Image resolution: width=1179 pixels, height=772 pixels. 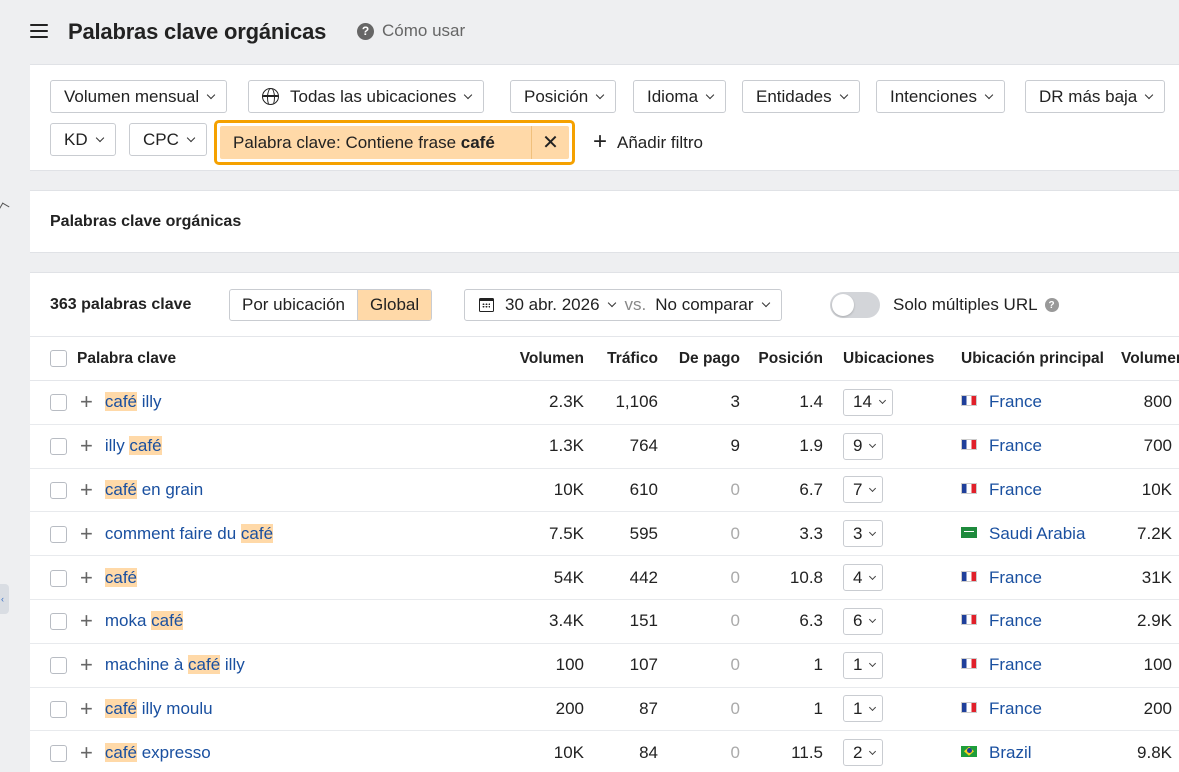 I want to click on col-location-volume: Volumen, so click(x=1150, y=358).